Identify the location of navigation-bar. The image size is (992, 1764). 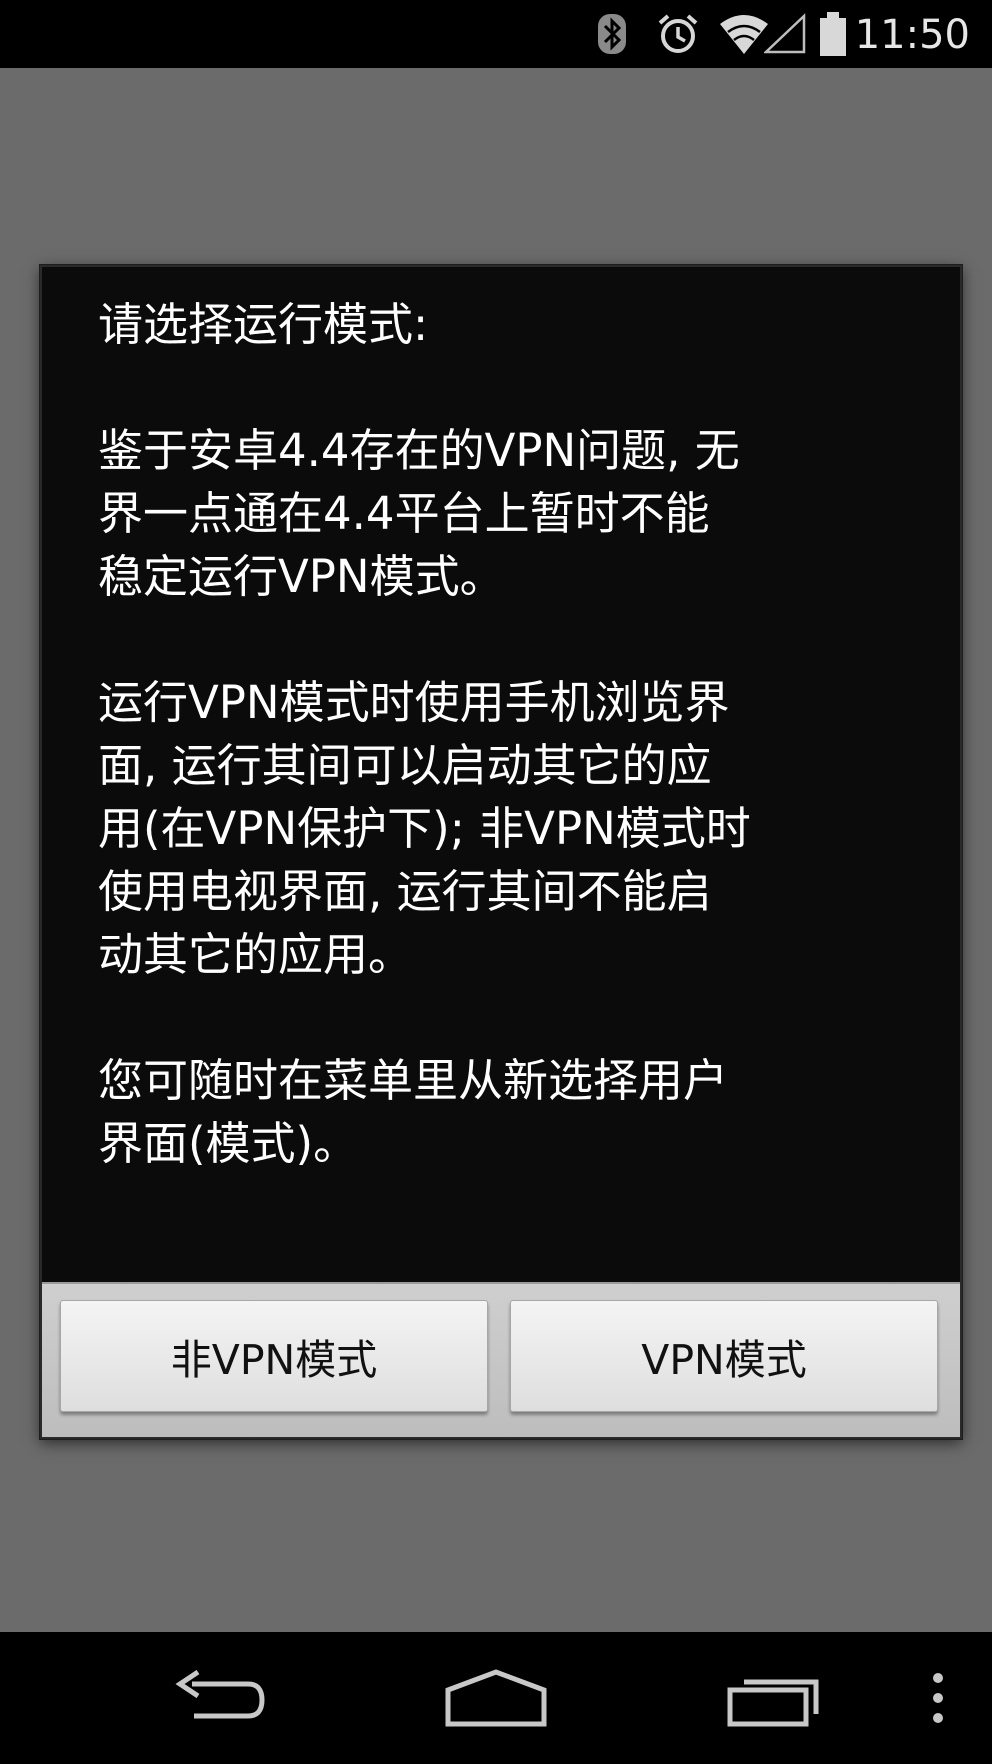
(496, 1698).